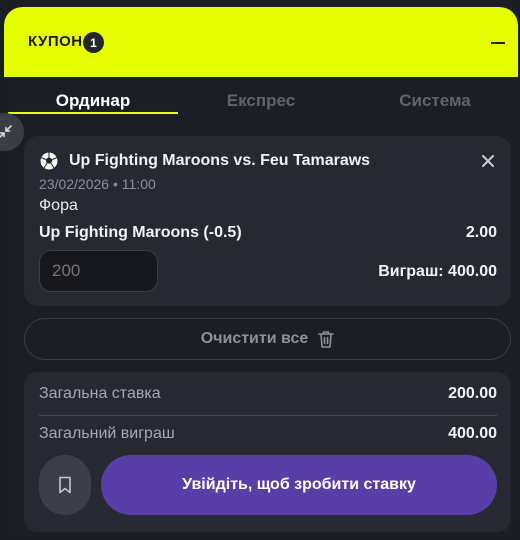 The image size is (520, 540). I want to click on event-time: 11:00, so click(138, 184).